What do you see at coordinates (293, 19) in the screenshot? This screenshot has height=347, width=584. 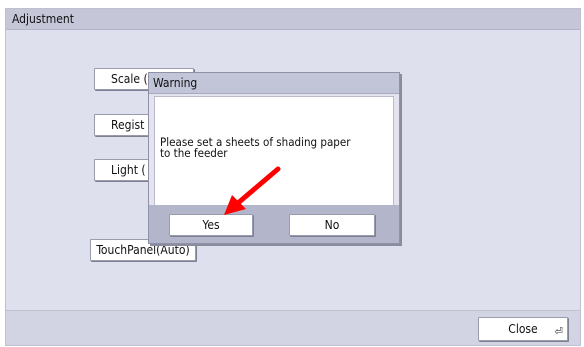 I see `title-bar: Adjustment` at bounding box center [293, 19].